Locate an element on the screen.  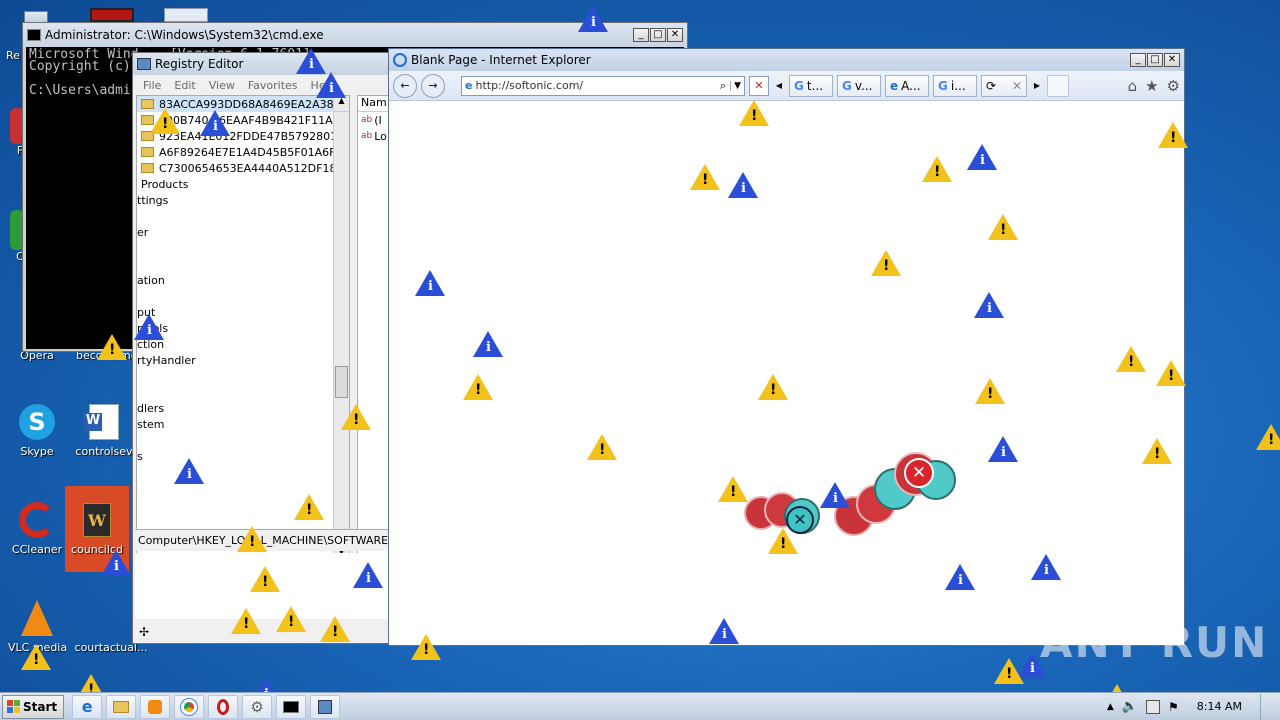
taskbar: Start e ⚙ ▲ 🔈 ⚑ 8:14 AM is located at coordinates (640, 706).